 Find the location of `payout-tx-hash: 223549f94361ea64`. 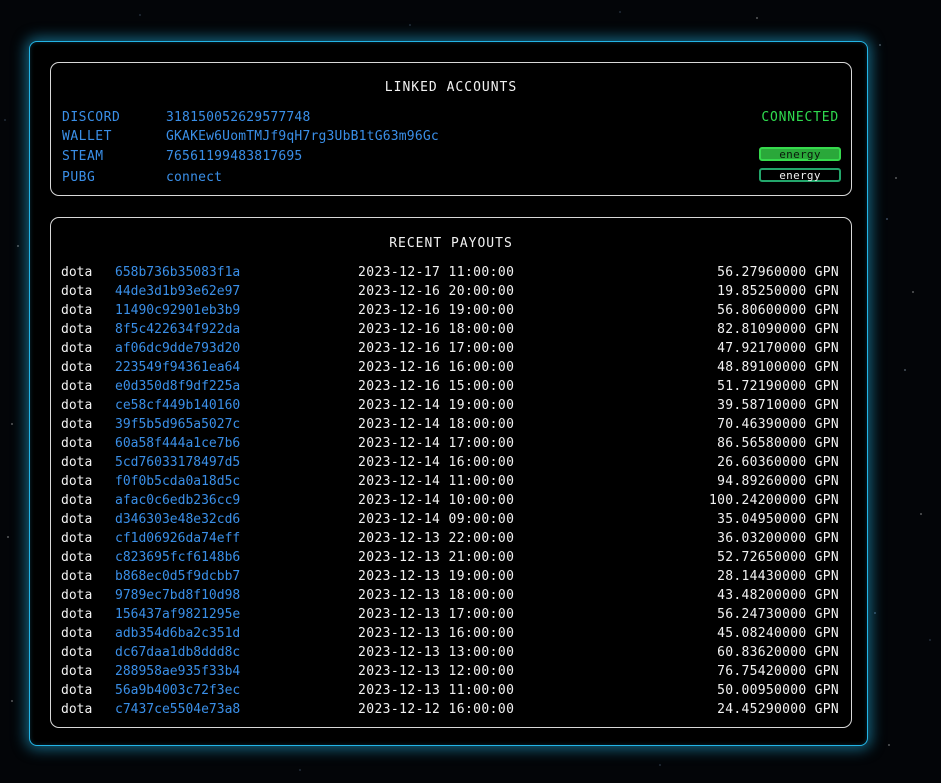

payout-tx-hash: 223549f94361ea64 is located at coordinates (177, 367).